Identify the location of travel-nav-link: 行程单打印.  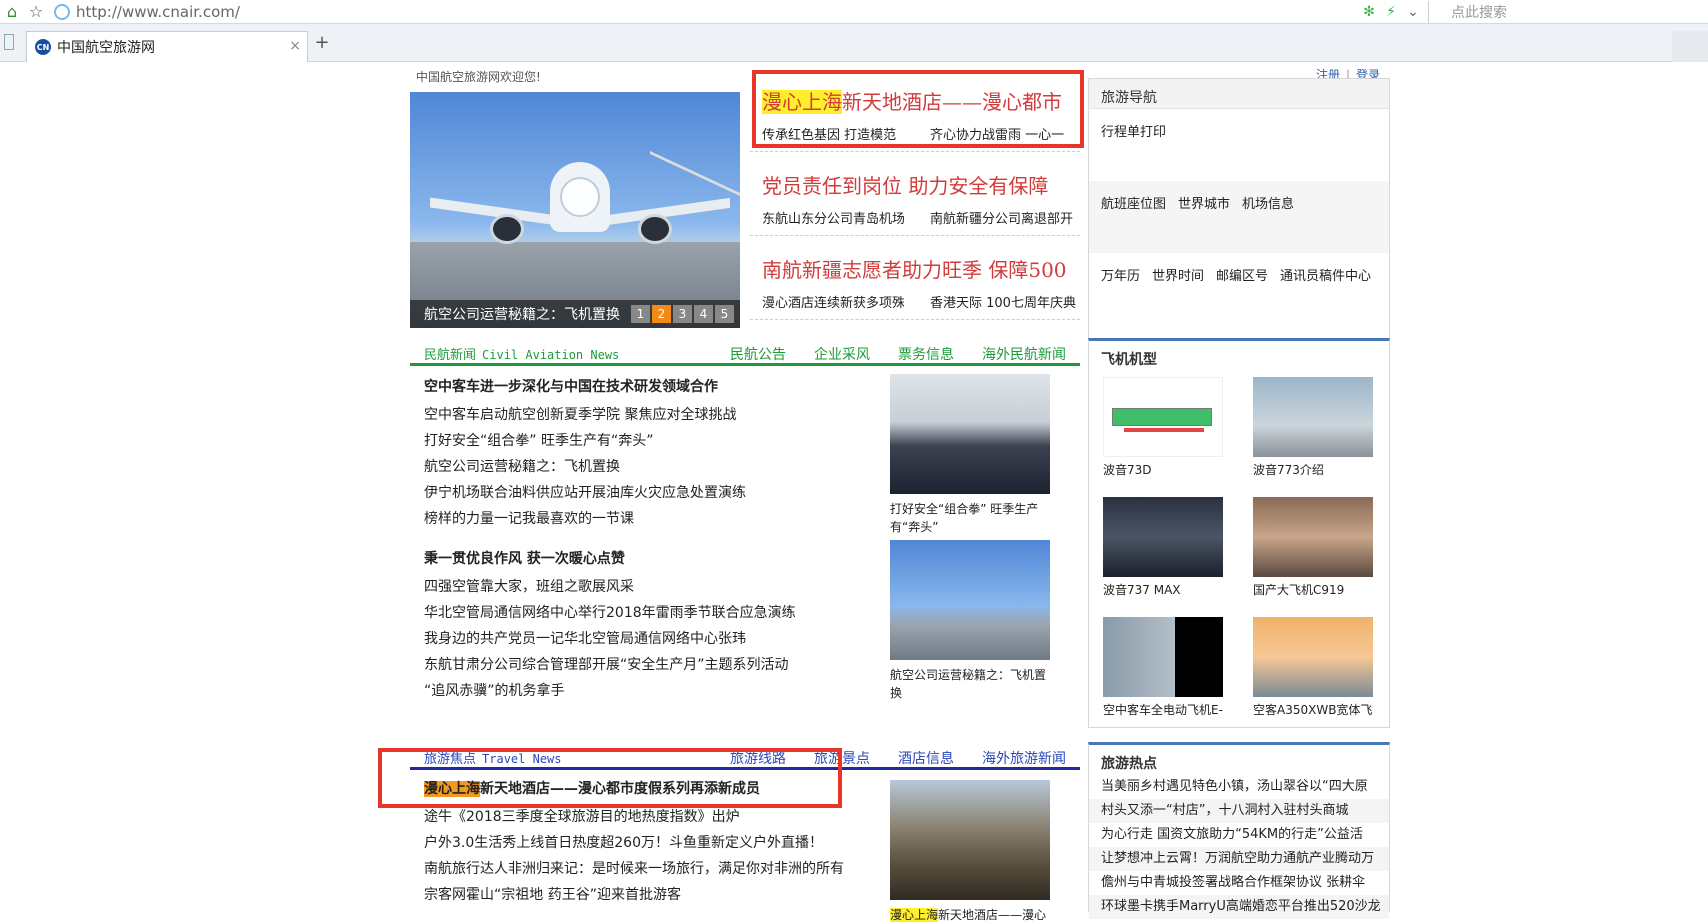
(1133, 151).